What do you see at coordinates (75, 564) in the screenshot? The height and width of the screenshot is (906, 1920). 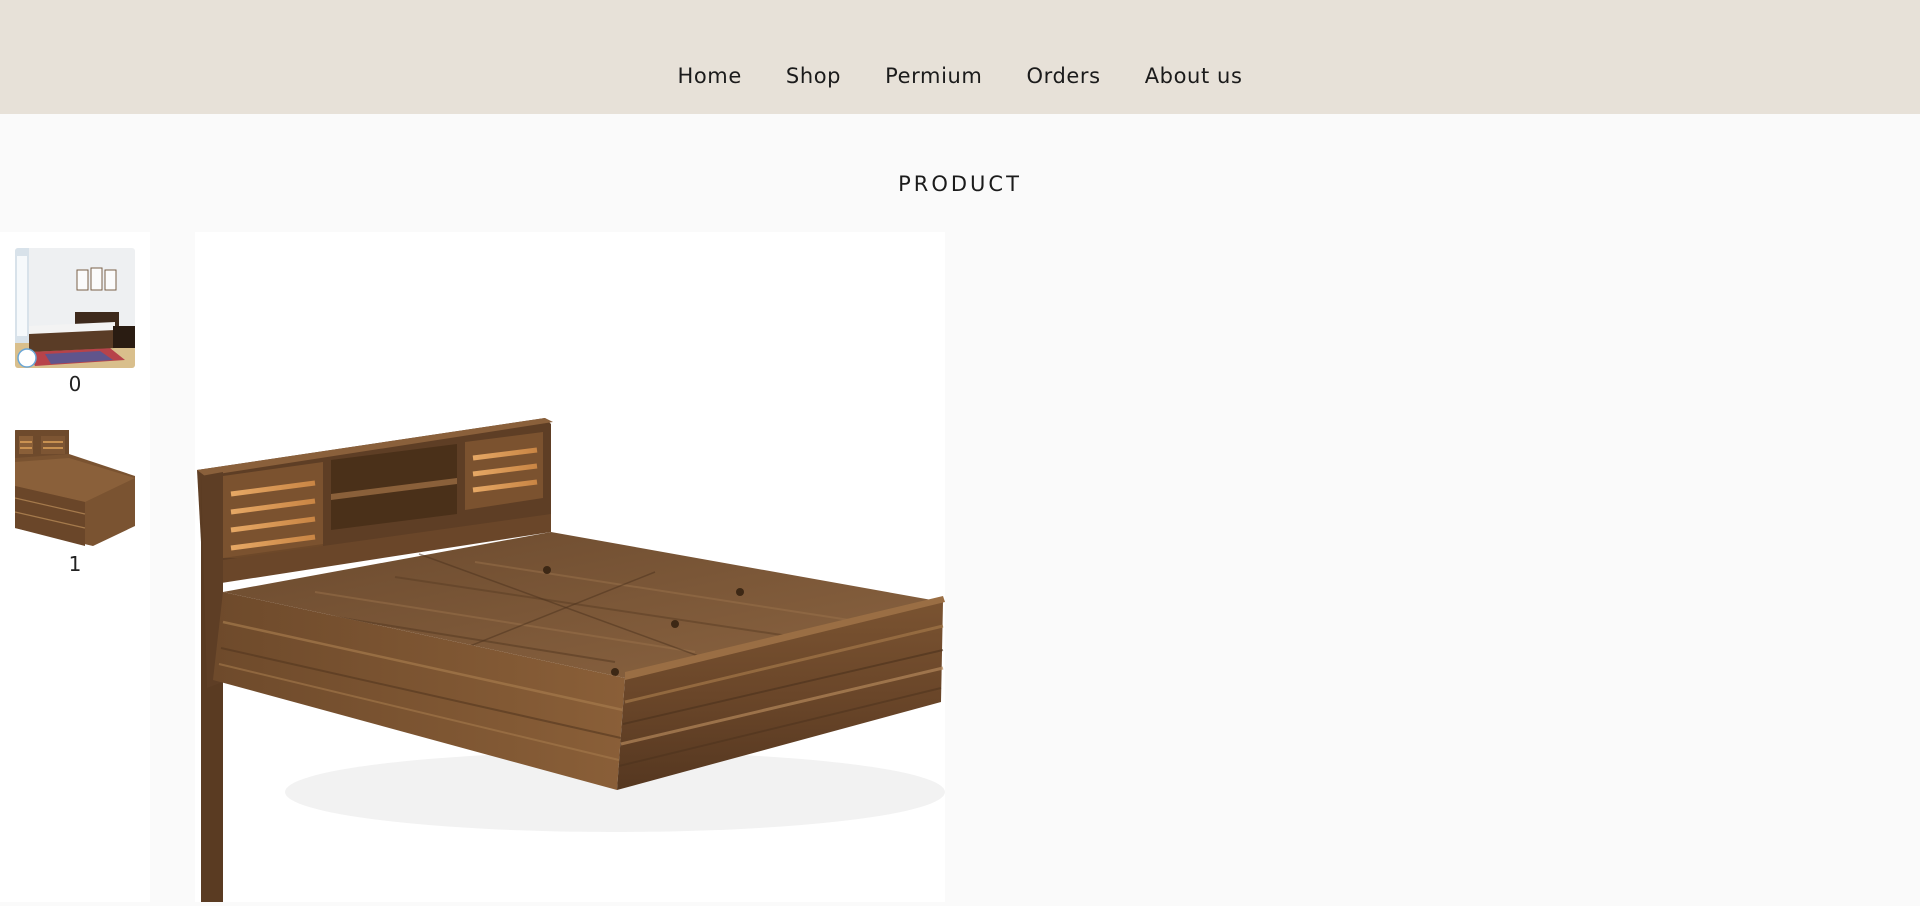 I see `thumbnail-label: 1` at bounding box center [75, 564].